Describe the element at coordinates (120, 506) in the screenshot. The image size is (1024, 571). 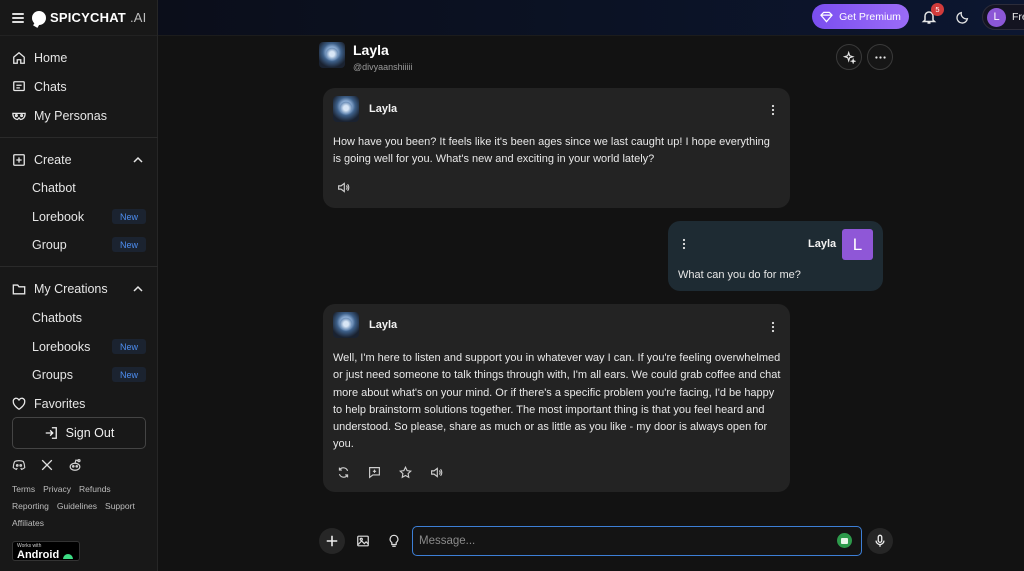
I see `support-link: Support` at that location.